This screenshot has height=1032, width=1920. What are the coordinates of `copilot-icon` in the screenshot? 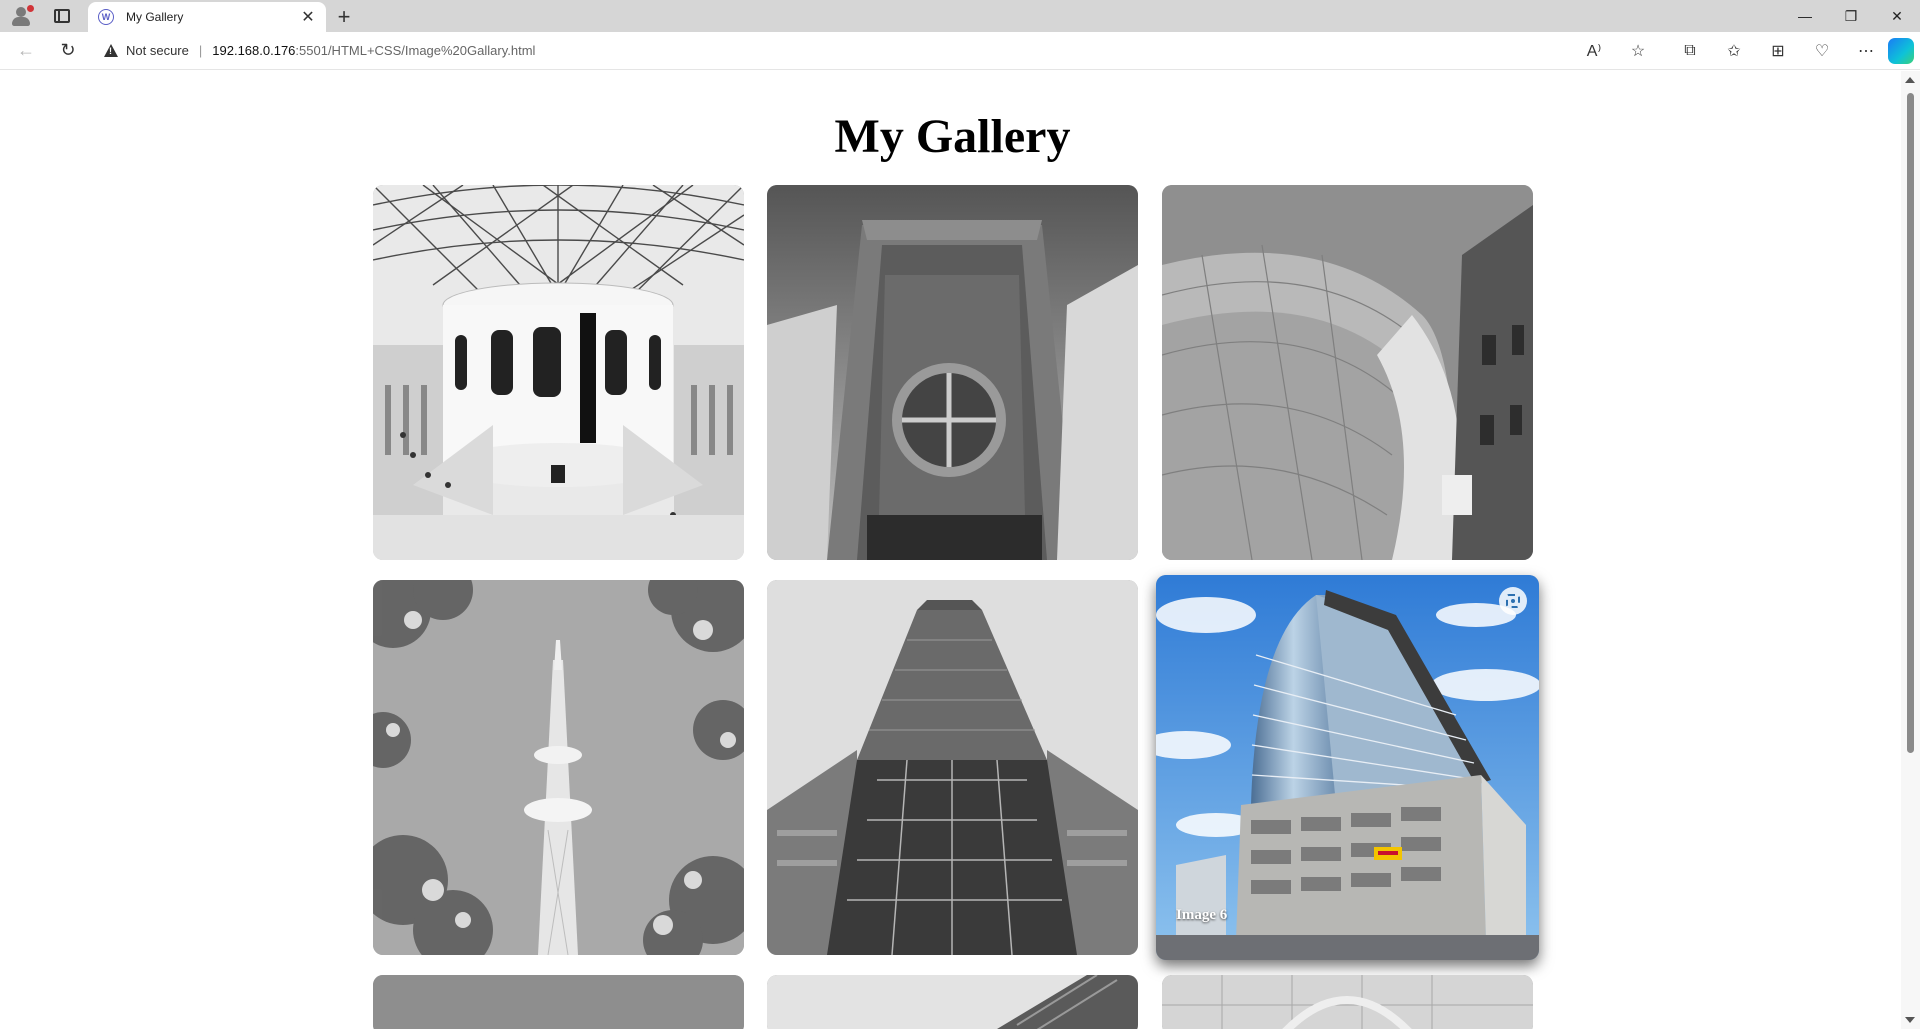 It's located at (1901, 51).